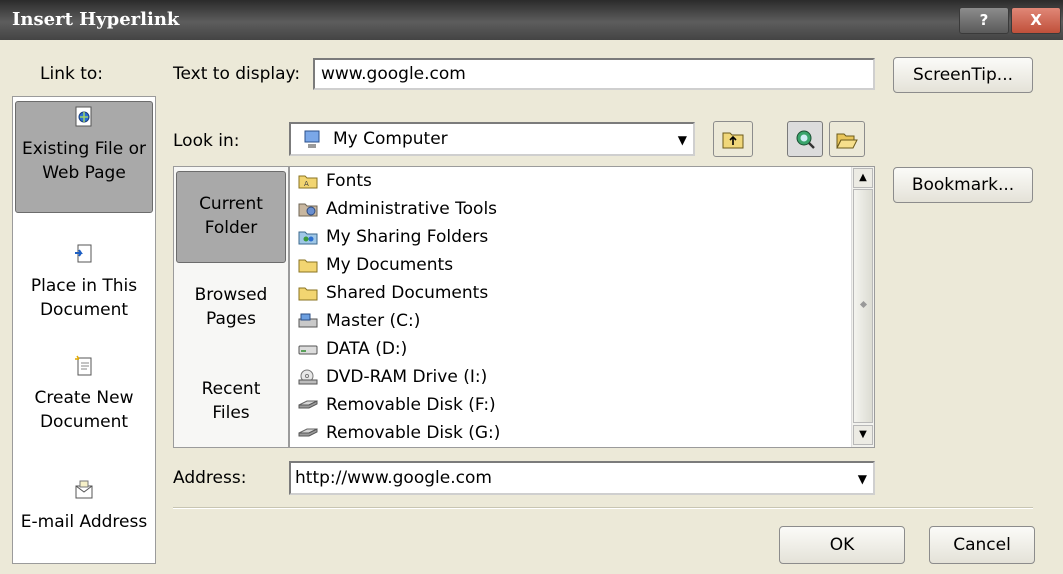 This screenshot has height=574, width=1063. I want to click on file-name: Removable Disk (F:), so click(411, 405).